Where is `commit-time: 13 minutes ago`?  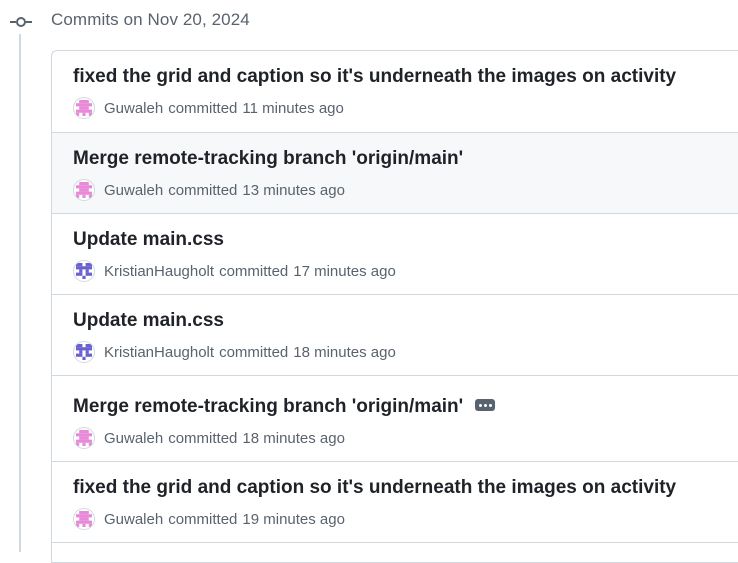 commit-time: 13 minutes ago is located at coordinates (293, 190).